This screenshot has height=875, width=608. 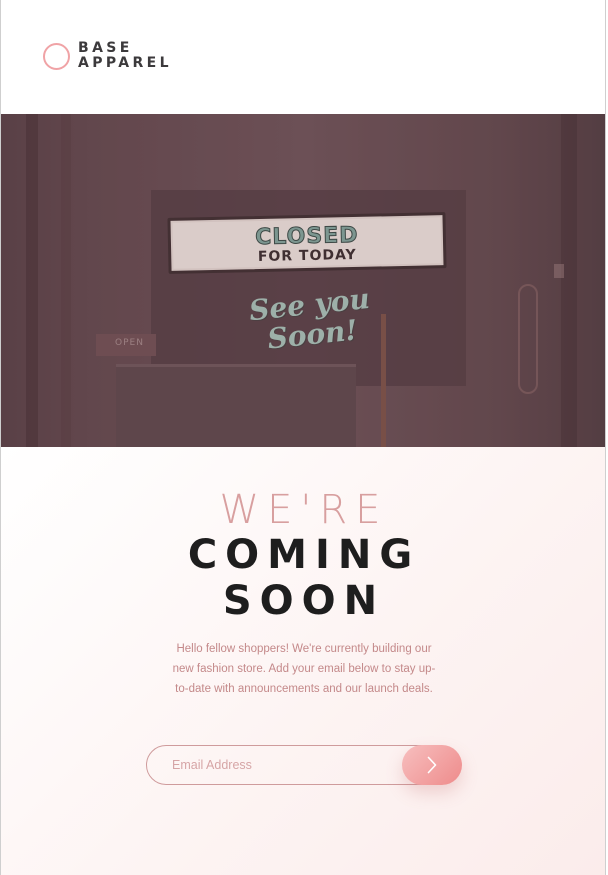 I want to click on logo-wordmark: BASE APPAREL, so click(x=125, y=56).